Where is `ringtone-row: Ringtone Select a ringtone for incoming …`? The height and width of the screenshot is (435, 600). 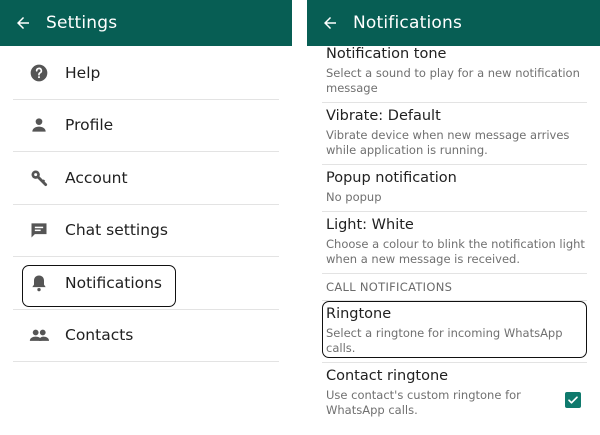 ringtone-row: Ringtone Select a ringtone for incoming … is located at coordinates (454, 332).